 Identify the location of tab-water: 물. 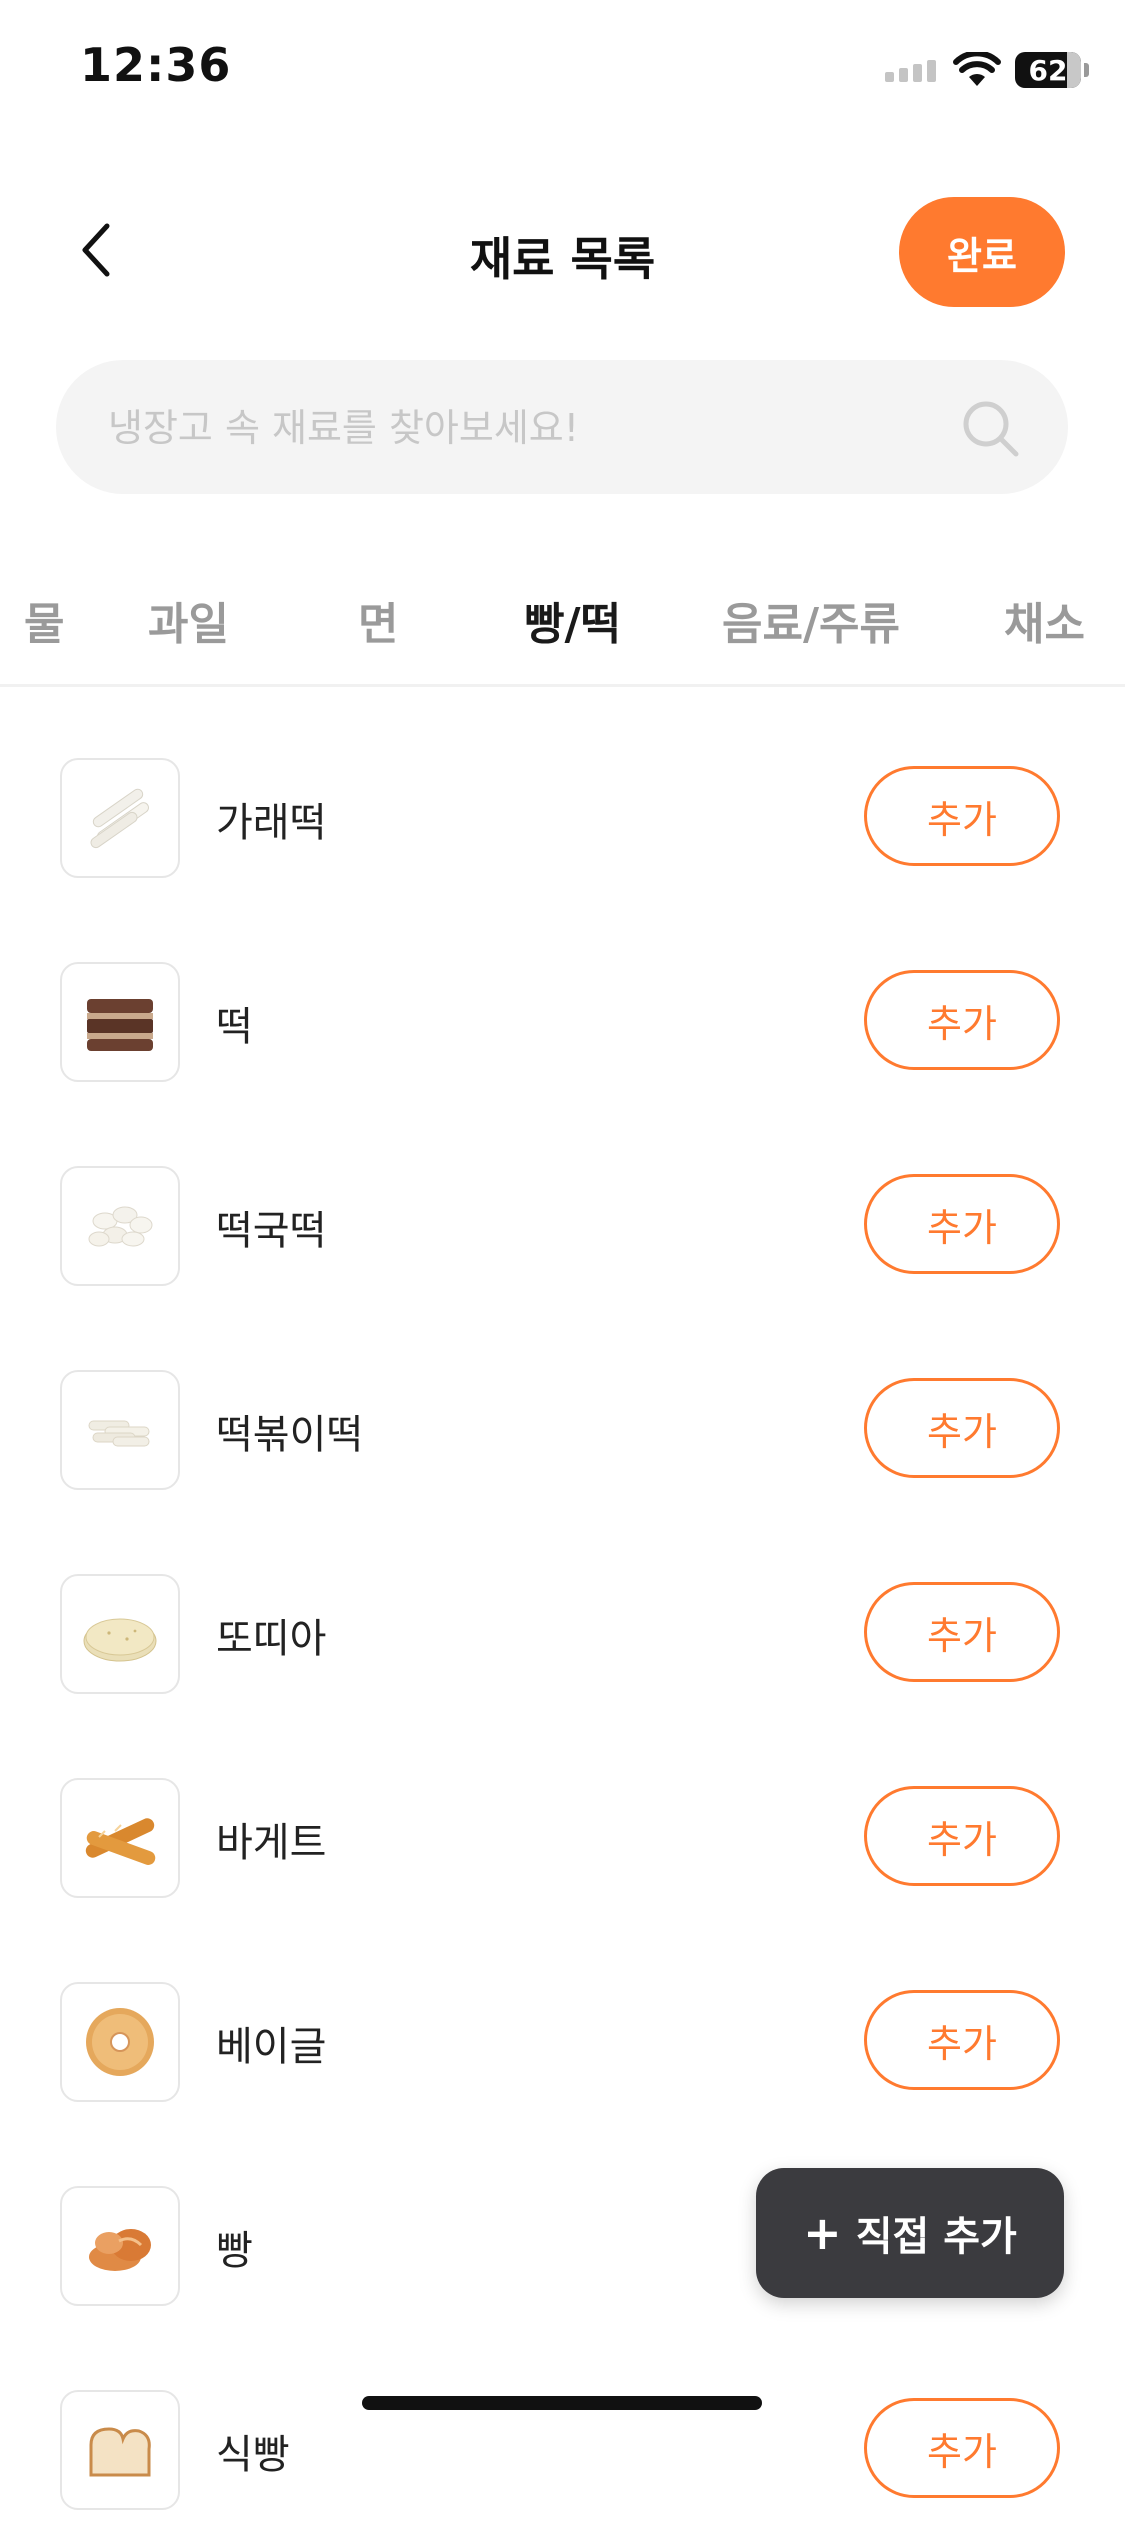
(44, 620).